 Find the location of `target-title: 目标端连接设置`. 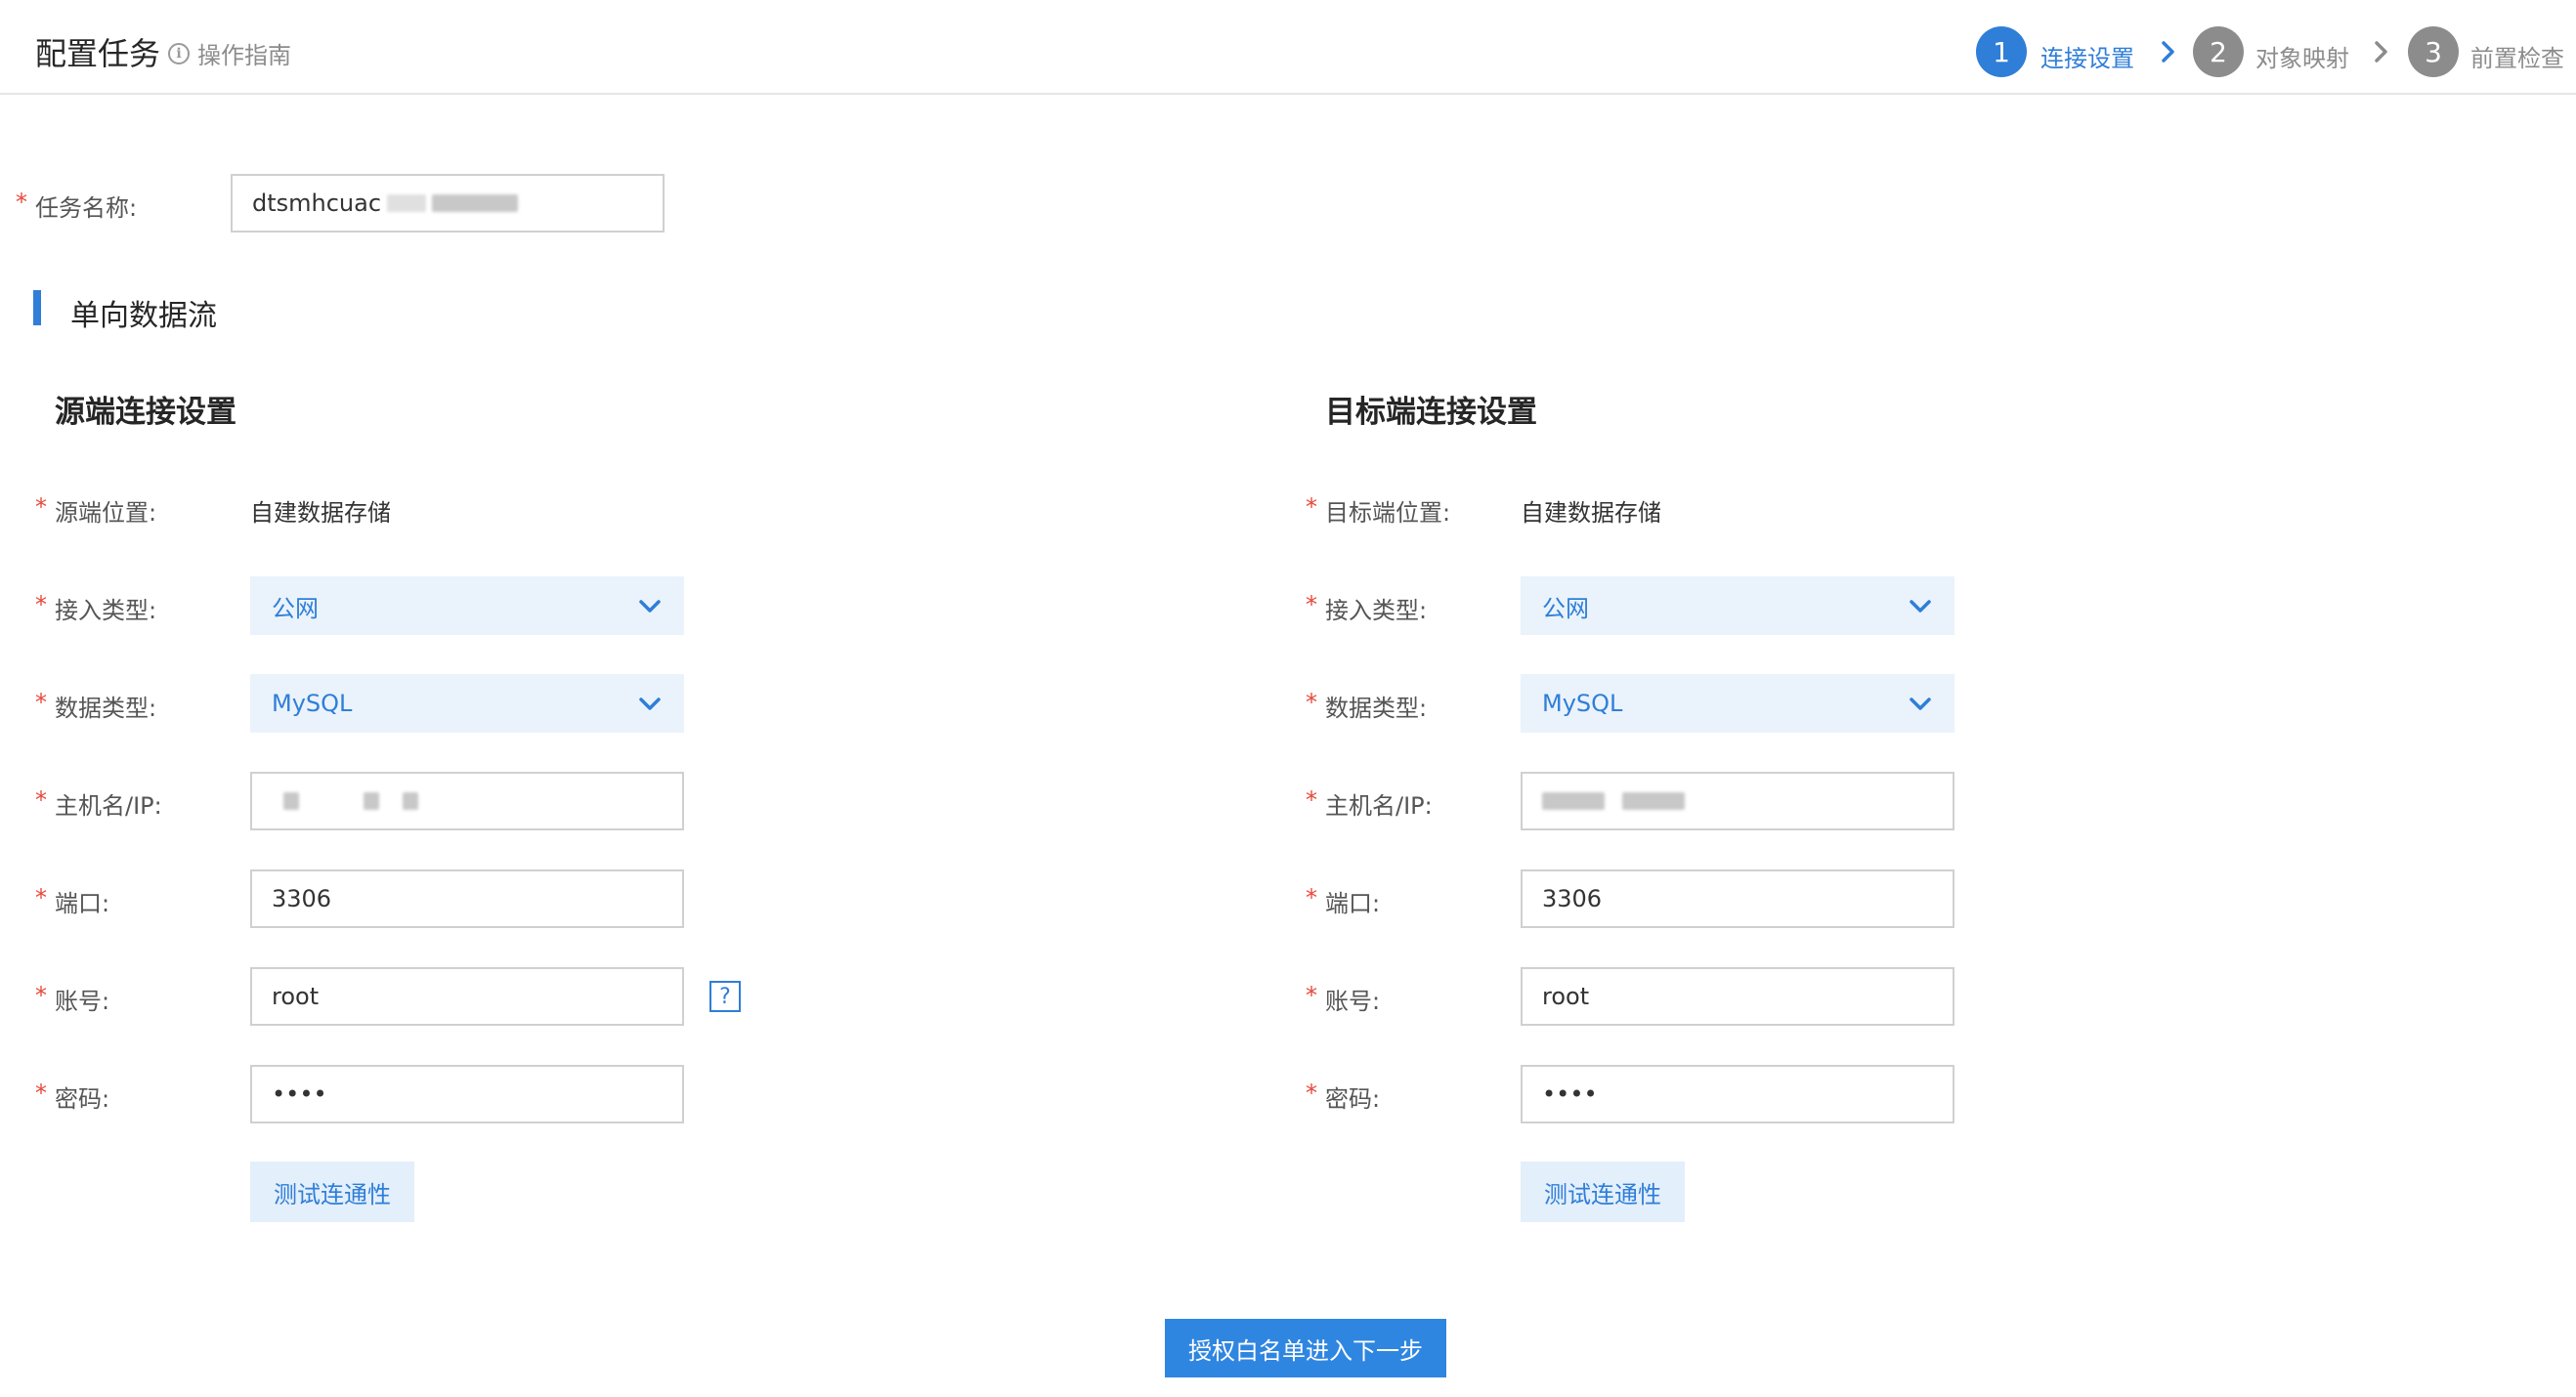

target-title: 目标端连接设置 is located at coordinates (1431, 412).